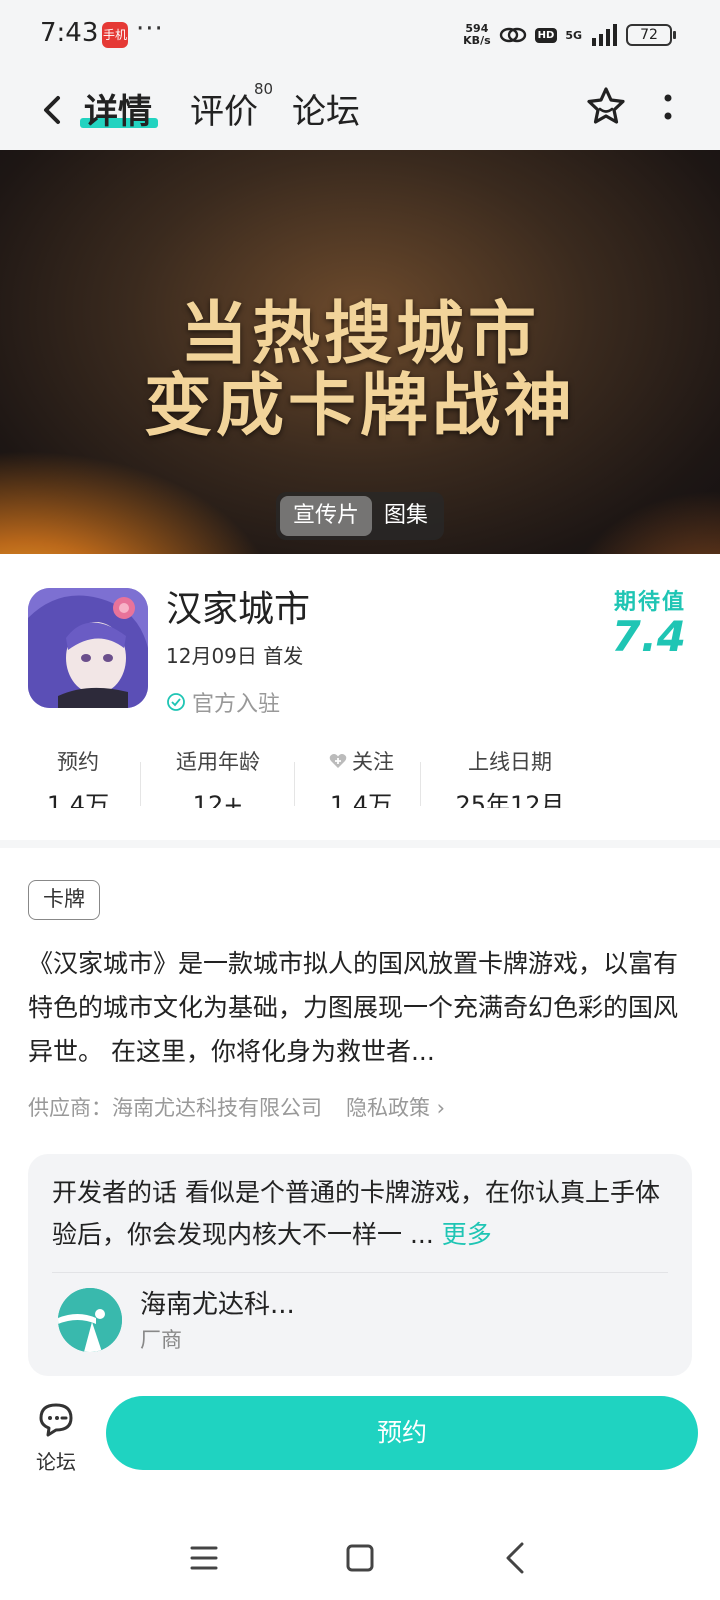  Describe the element at coordinates (546, 35) in the screenshot. I see `hd-badge: HD` at that location.